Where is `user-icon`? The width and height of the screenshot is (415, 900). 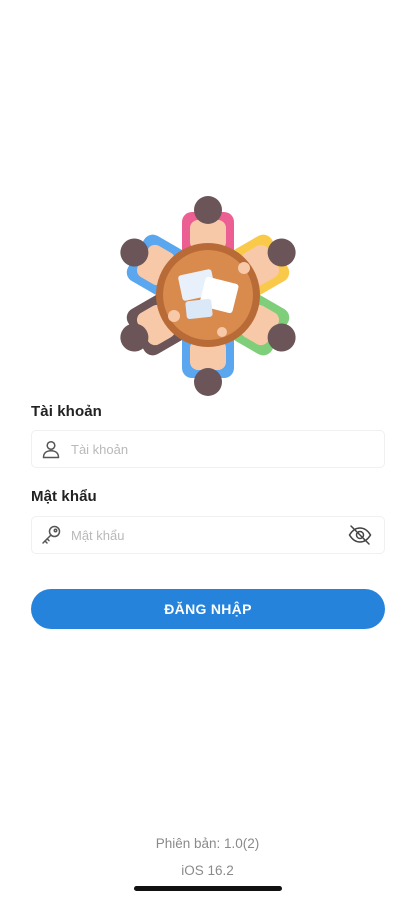
user-icon is located at coordinates (51, 449).